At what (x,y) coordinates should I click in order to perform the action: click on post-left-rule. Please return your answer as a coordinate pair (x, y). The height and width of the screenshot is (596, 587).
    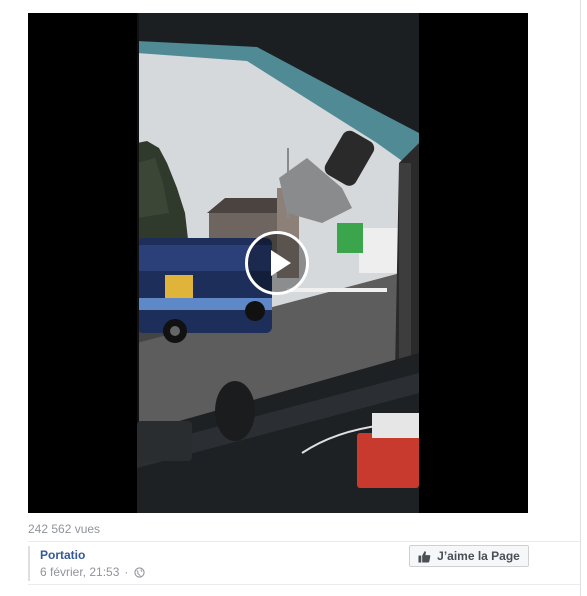
    Looking at the image, I should click on (29, 563).